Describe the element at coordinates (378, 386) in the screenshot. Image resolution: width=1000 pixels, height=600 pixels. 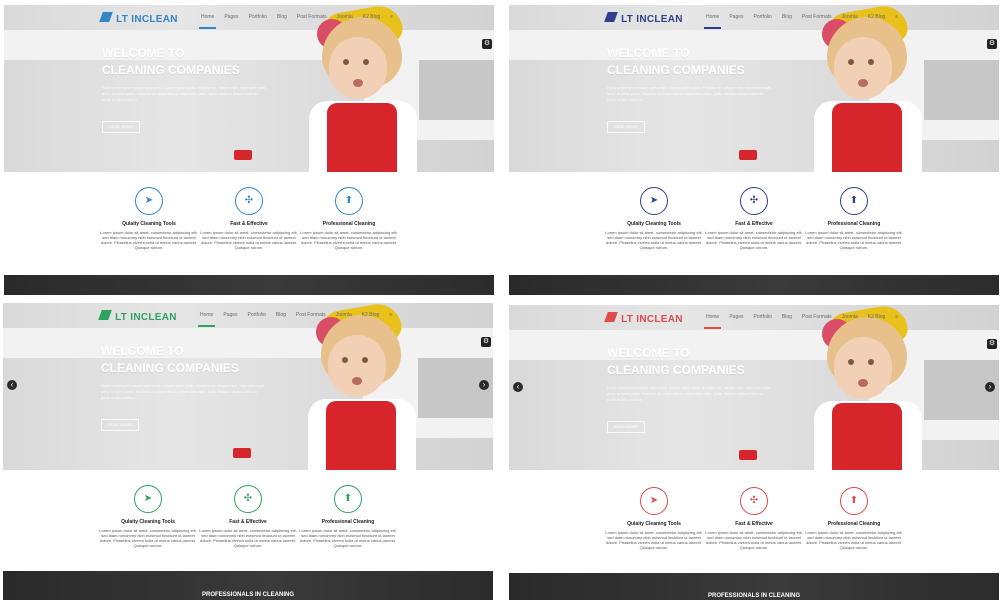
I see `child-illustration` at that location.